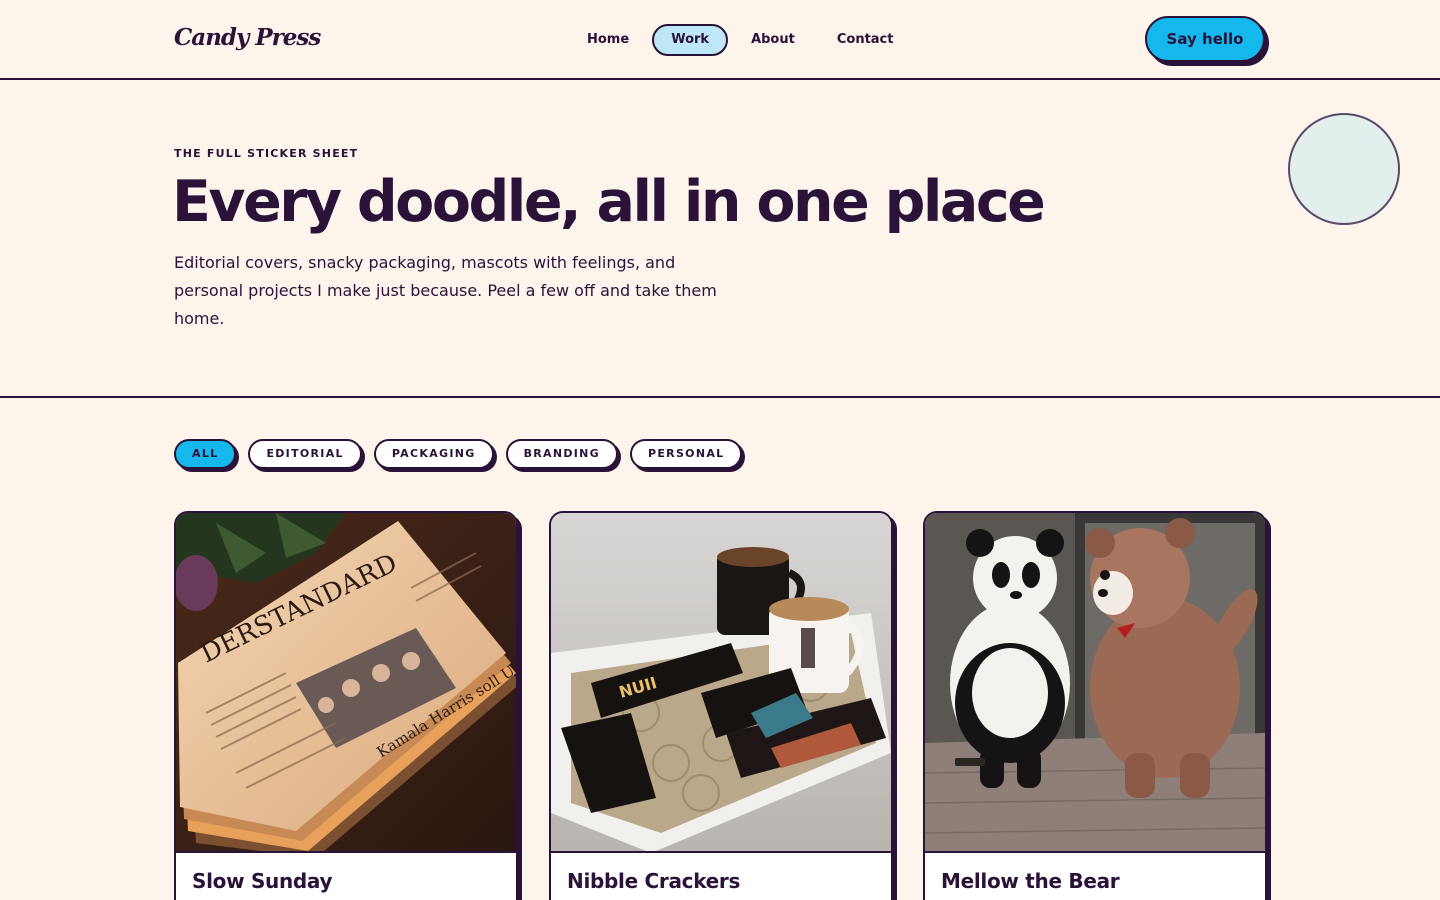 The width and height of the screenshot is (1440, 900). I want to click on filter-personal: PERSONAL, so click(686, 454).